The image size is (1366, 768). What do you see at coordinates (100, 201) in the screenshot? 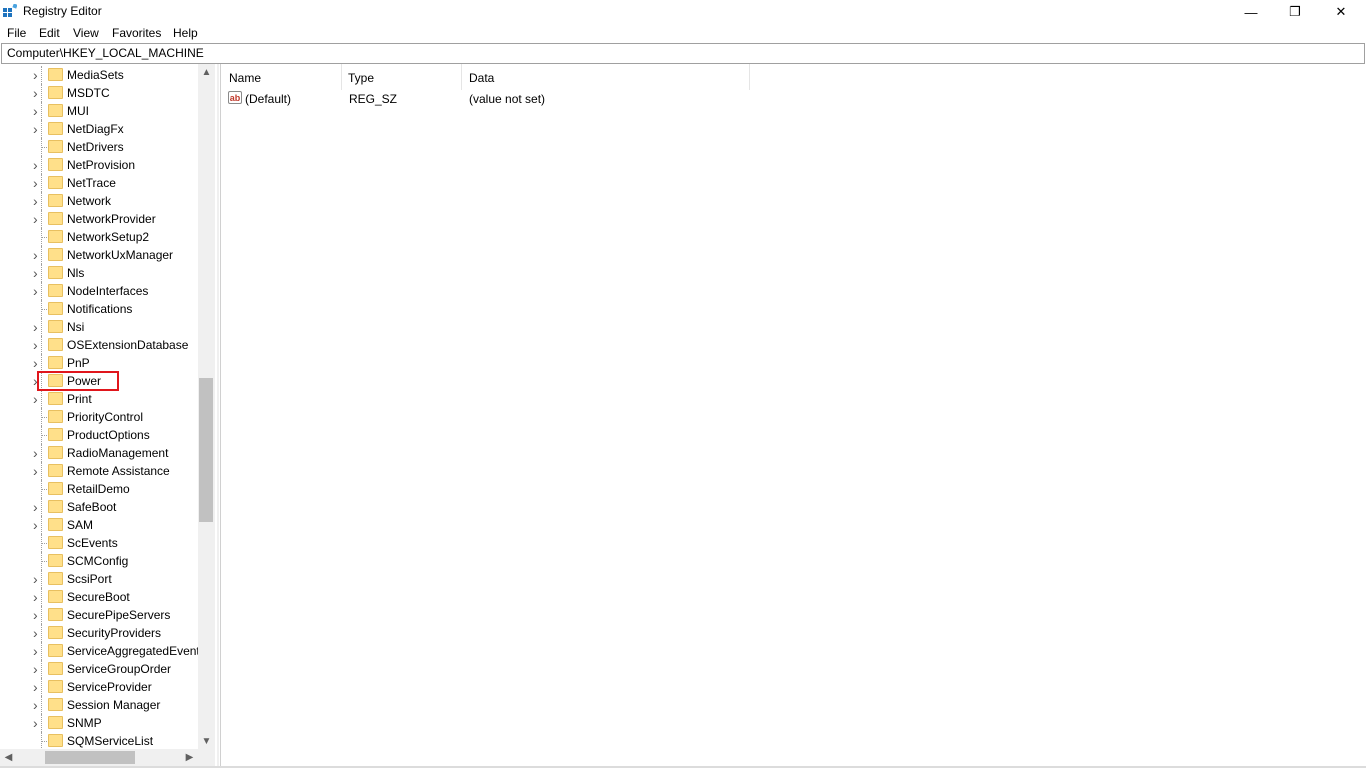
I see `tree-item: › Network` at bounding box center [100, 201].